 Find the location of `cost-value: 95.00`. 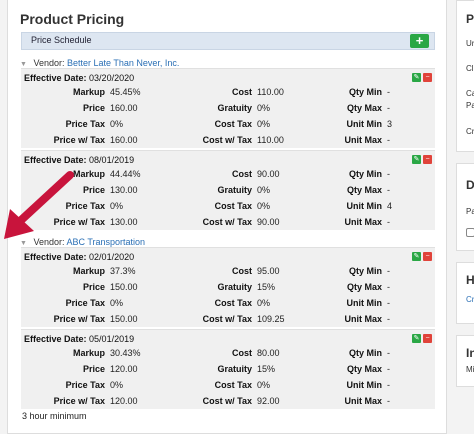

cost-value: 95.00 is located at coordinates (268, 271).